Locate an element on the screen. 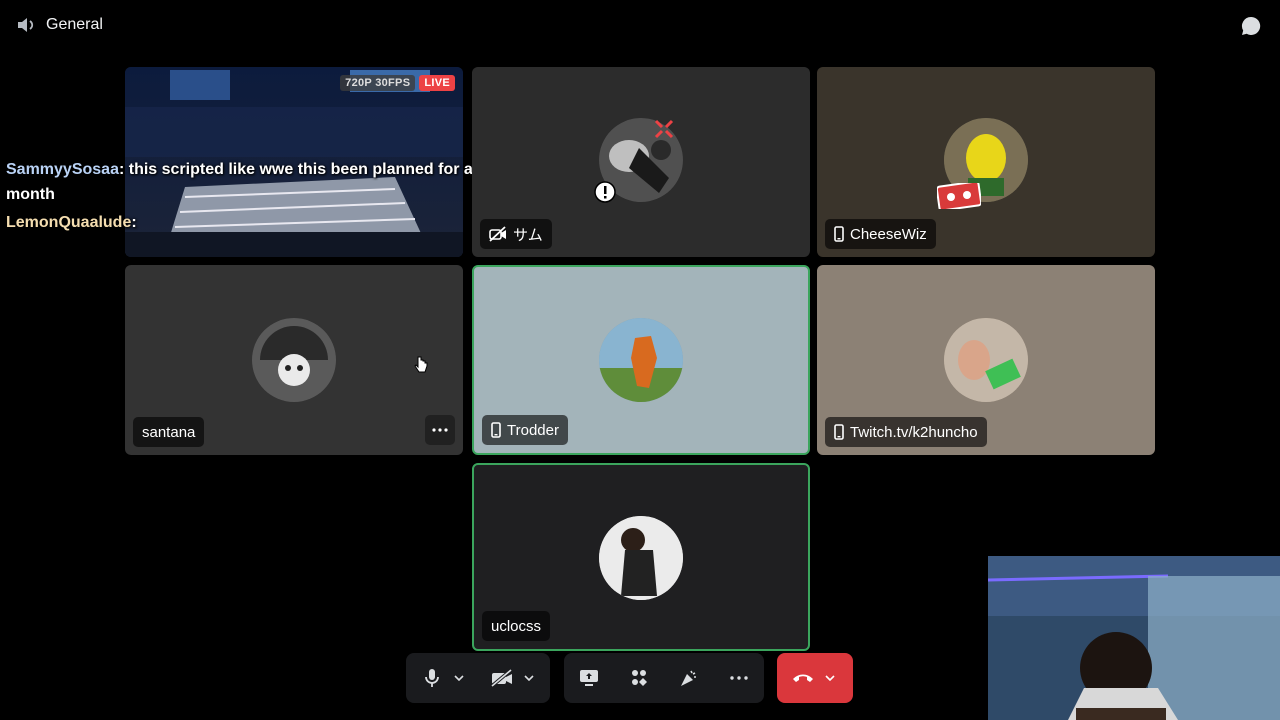  participant-tile-twitch: Twitch.tv/k2huncho is located at coordinates (986, 360).